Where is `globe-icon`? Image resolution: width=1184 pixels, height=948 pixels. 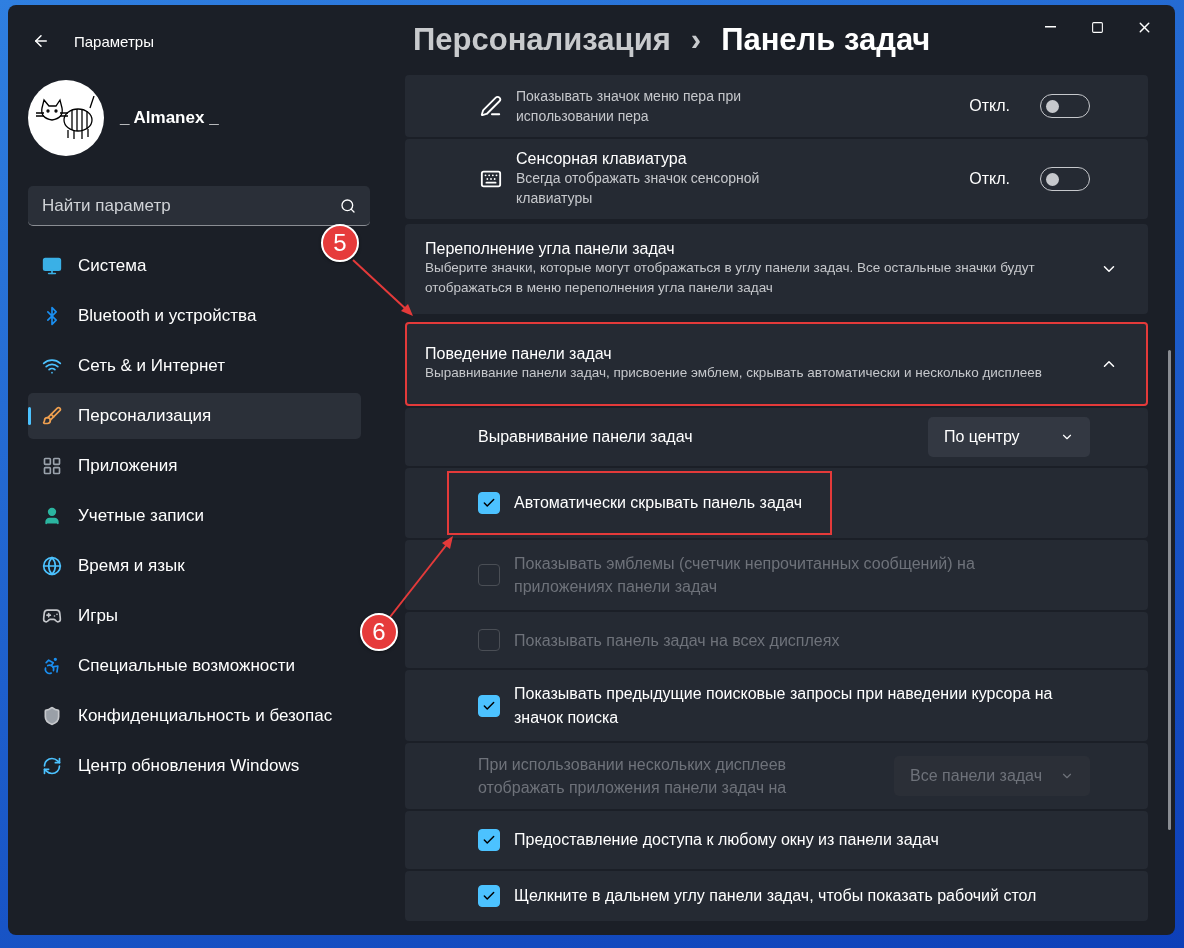 globe-icon is located at coordinates (52, 566).